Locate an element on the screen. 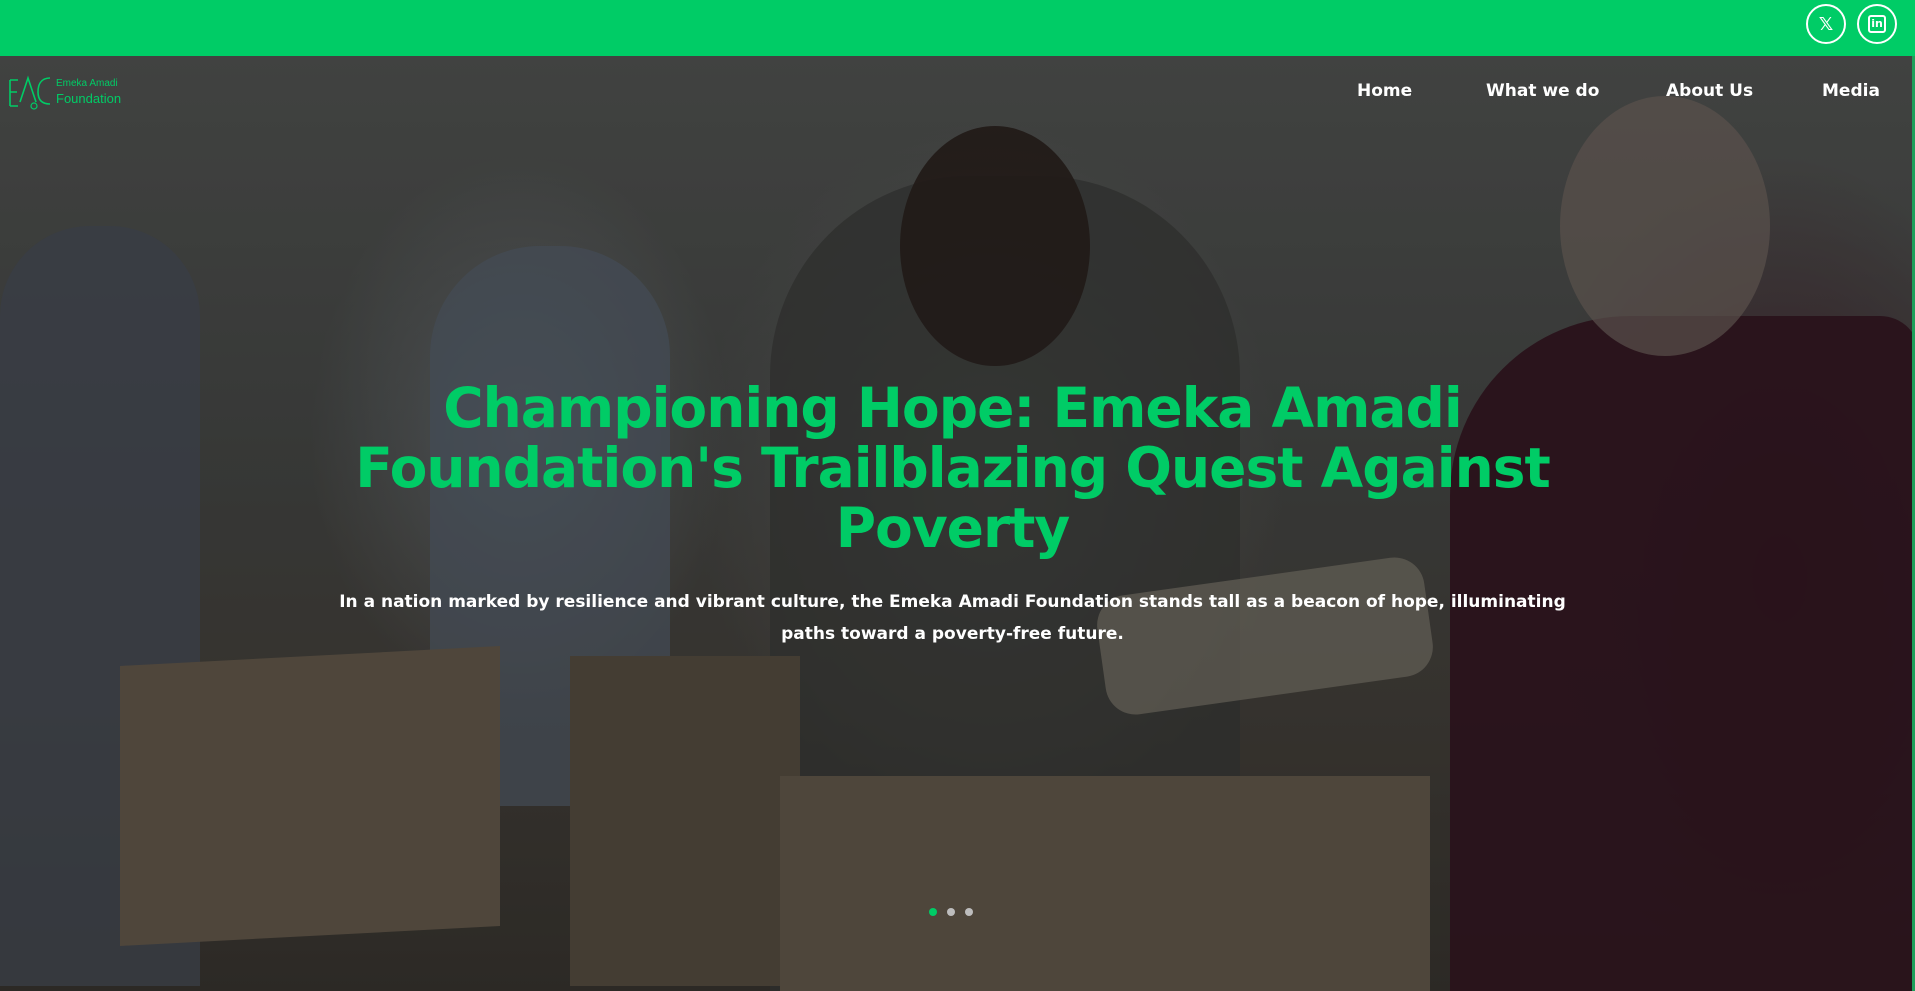 This screenshot has width=1915, height=991. site-logo: Emeka Amadi Foundation is located at coordinates (63, 92).